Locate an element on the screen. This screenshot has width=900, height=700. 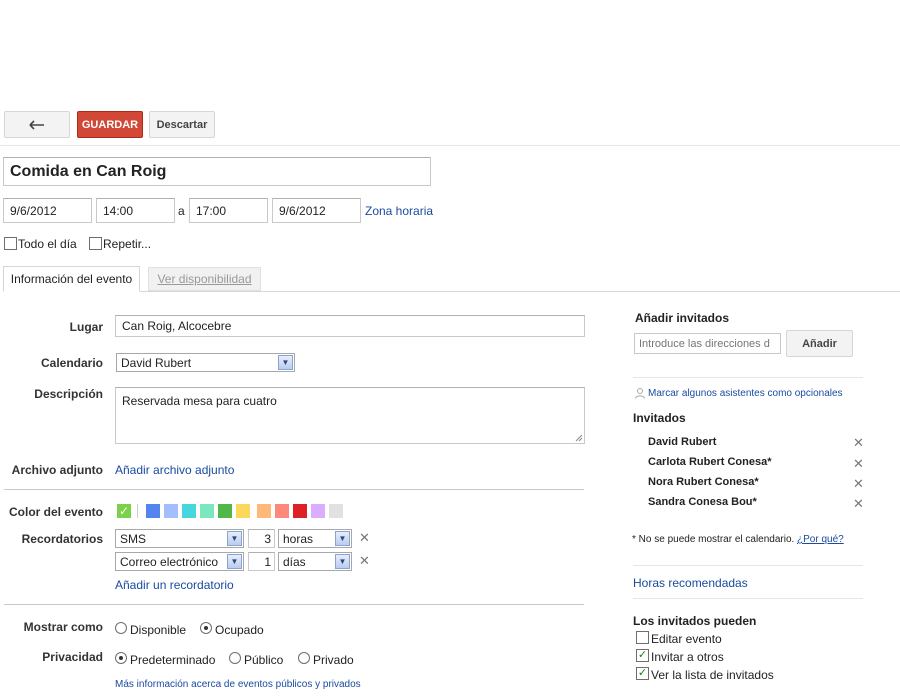
timezone-link: Zona horaria is located at coordinates (399, 211).